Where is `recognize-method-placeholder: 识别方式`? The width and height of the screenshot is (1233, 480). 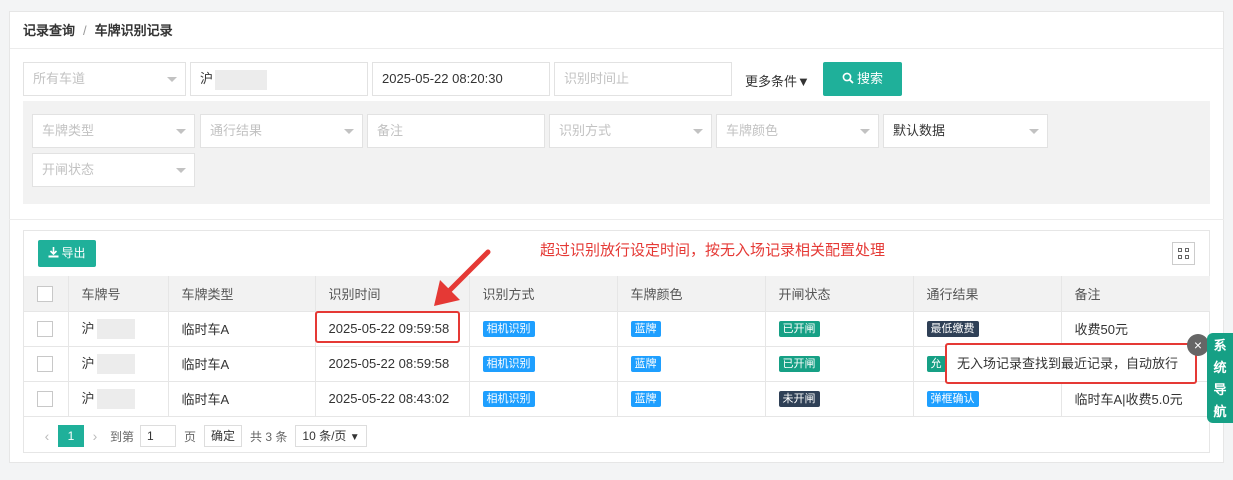
recognize-method-placeholder: 识别方式 is located at coordinates (585, 130).